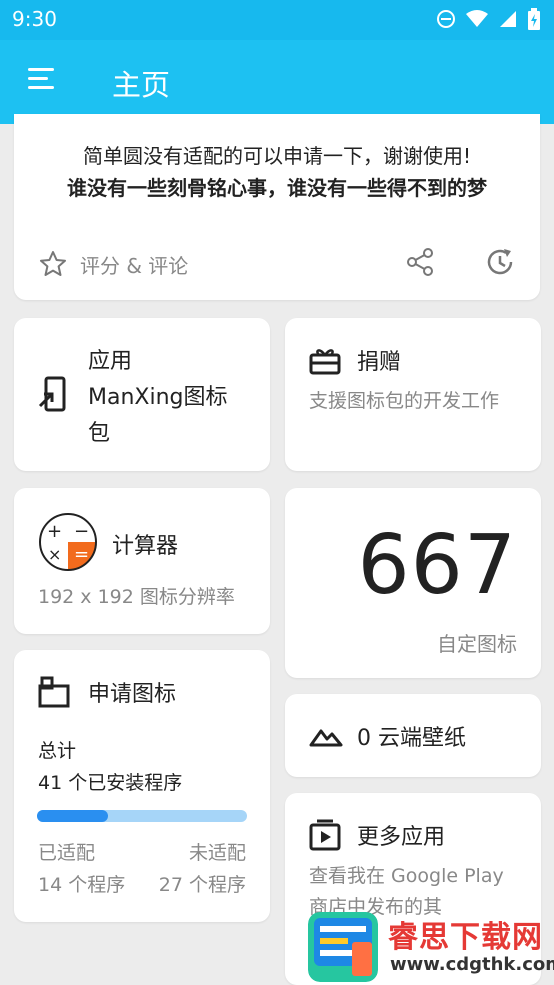  Describe the element at coordinates (325, 362) in the screenshot. I see `gift-icon` at that location.